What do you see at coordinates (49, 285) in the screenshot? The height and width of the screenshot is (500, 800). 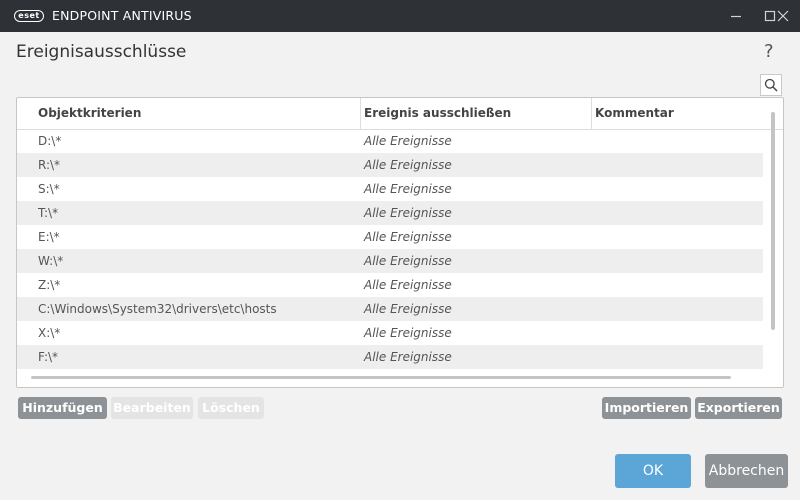 I see `cell-object: Z:\*` at bounding box center [49, 285].